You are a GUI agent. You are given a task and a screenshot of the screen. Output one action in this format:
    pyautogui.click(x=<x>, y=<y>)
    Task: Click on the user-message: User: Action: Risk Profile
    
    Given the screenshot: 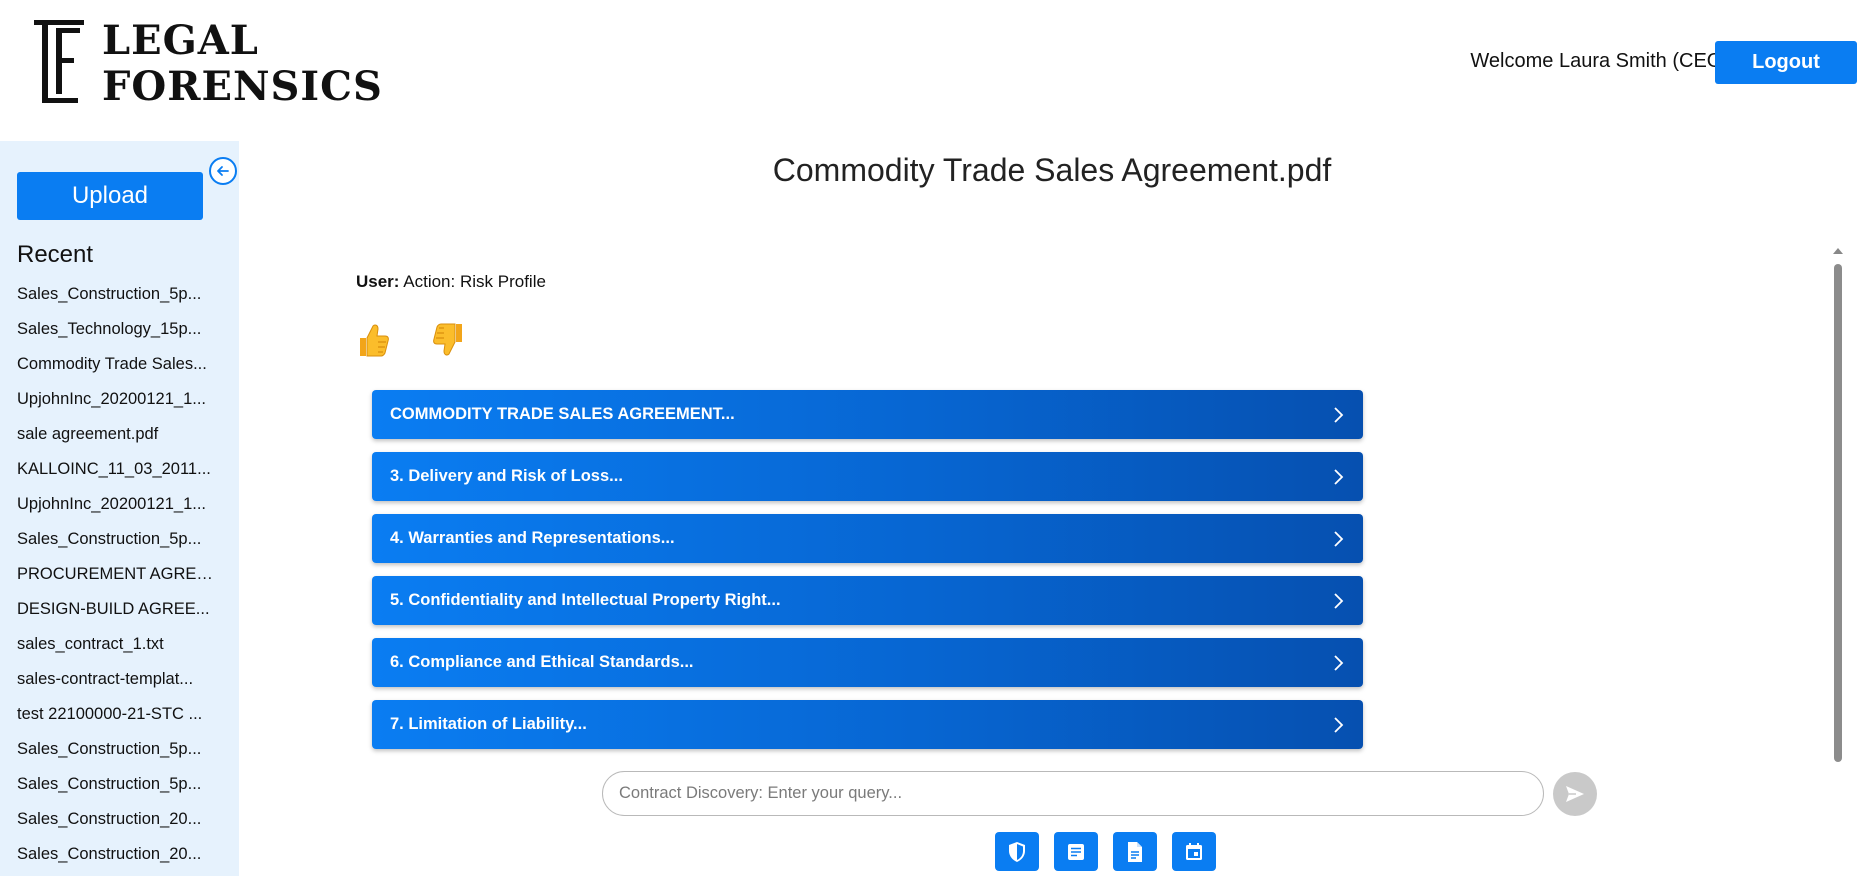 What is the action you would take?
    pyautogui.click(x=451, y=282)
    